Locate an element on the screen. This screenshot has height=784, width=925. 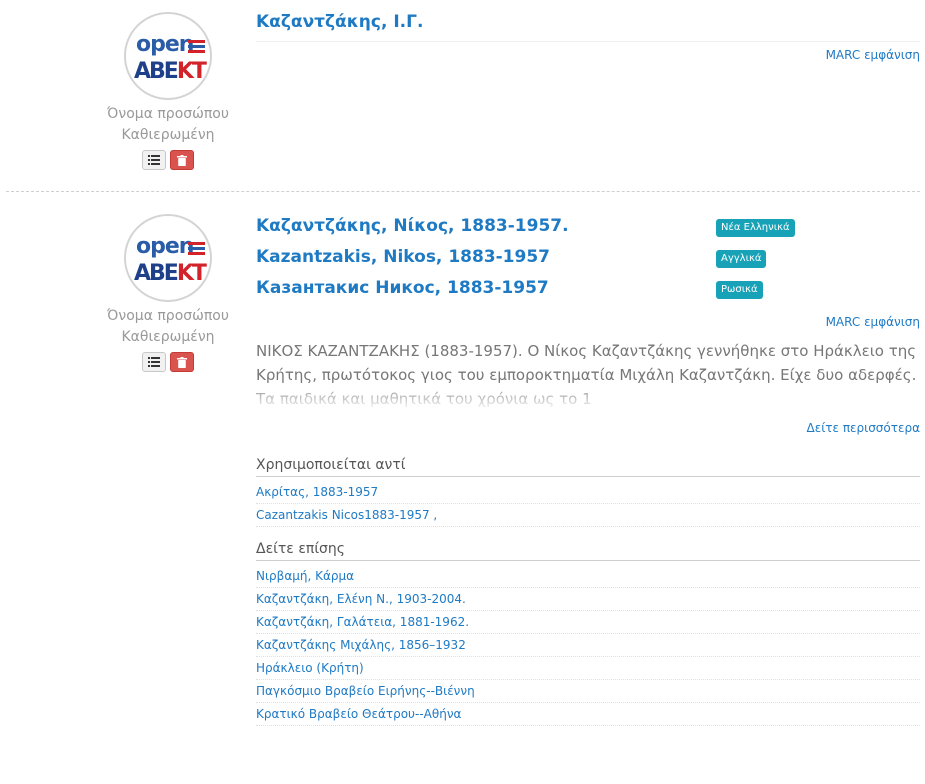
language-badge-greek: Νέα Ελληνικά is located at coordinates (755, 228).